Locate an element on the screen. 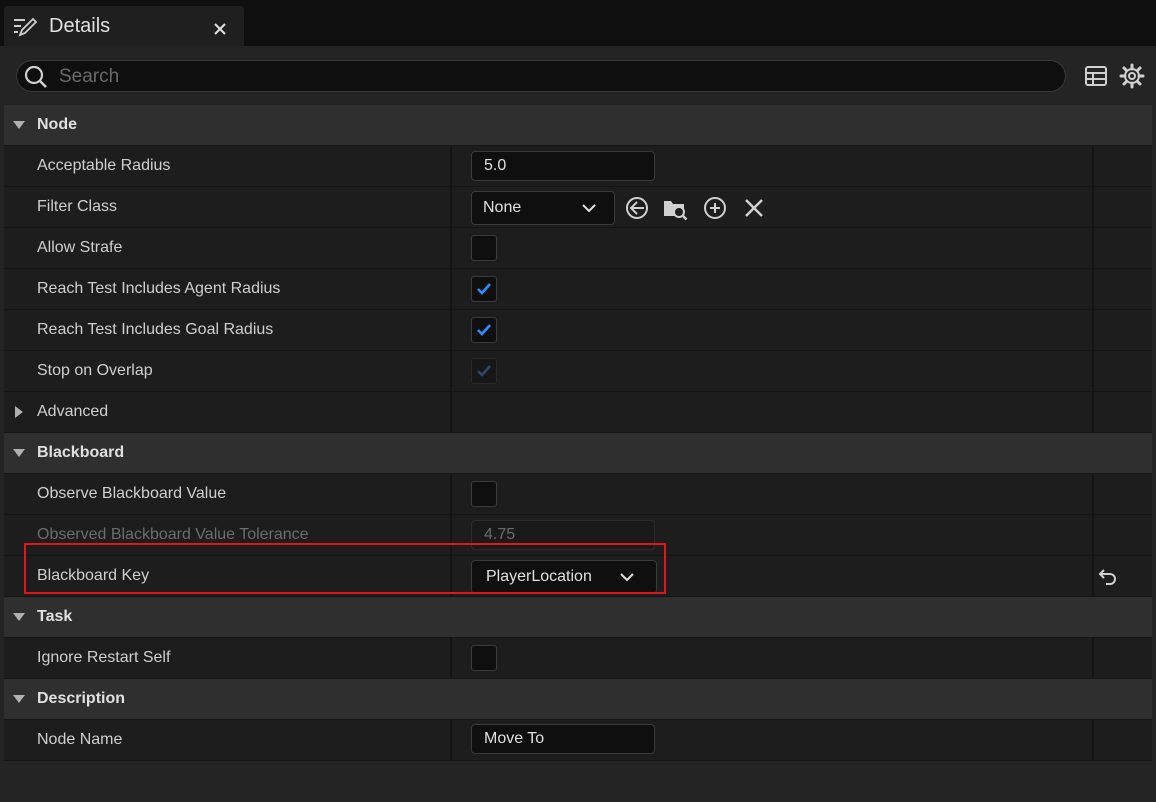  node-name-input: Move To is located at coordinates (563, 739).